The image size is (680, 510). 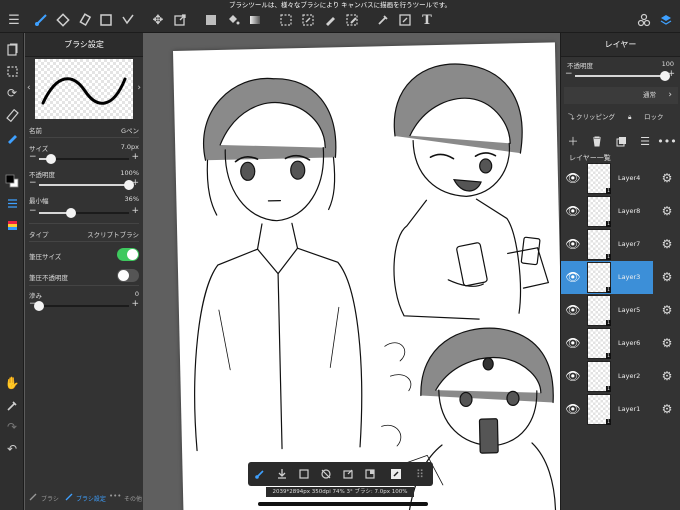 I want to click on brush-settings-tab: ブラシ設定, so click(x=91, y=498).